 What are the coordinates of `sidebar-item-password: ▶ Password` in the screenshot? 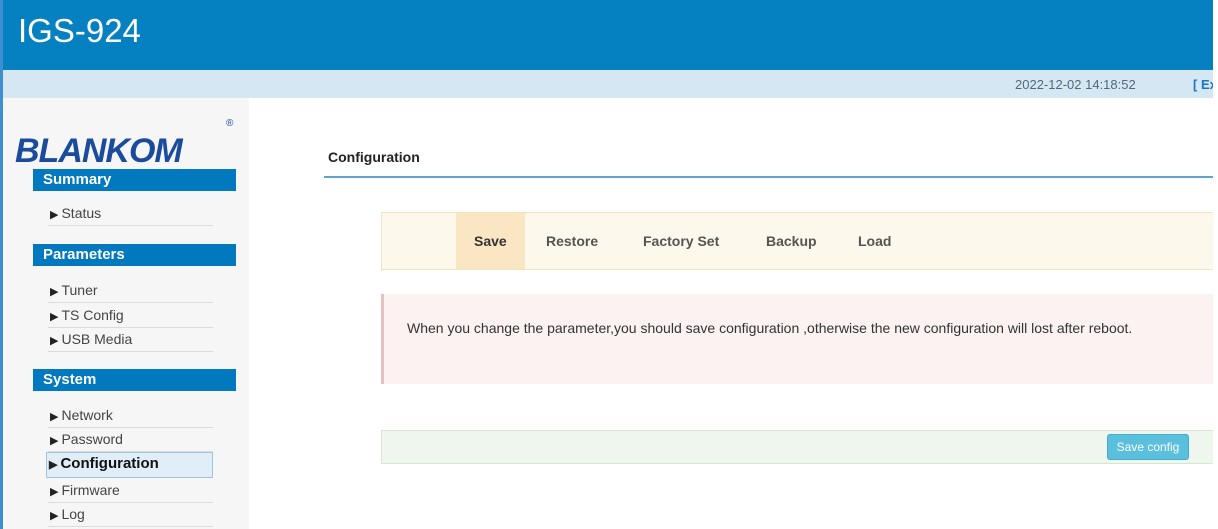 It's located at (130, 440).